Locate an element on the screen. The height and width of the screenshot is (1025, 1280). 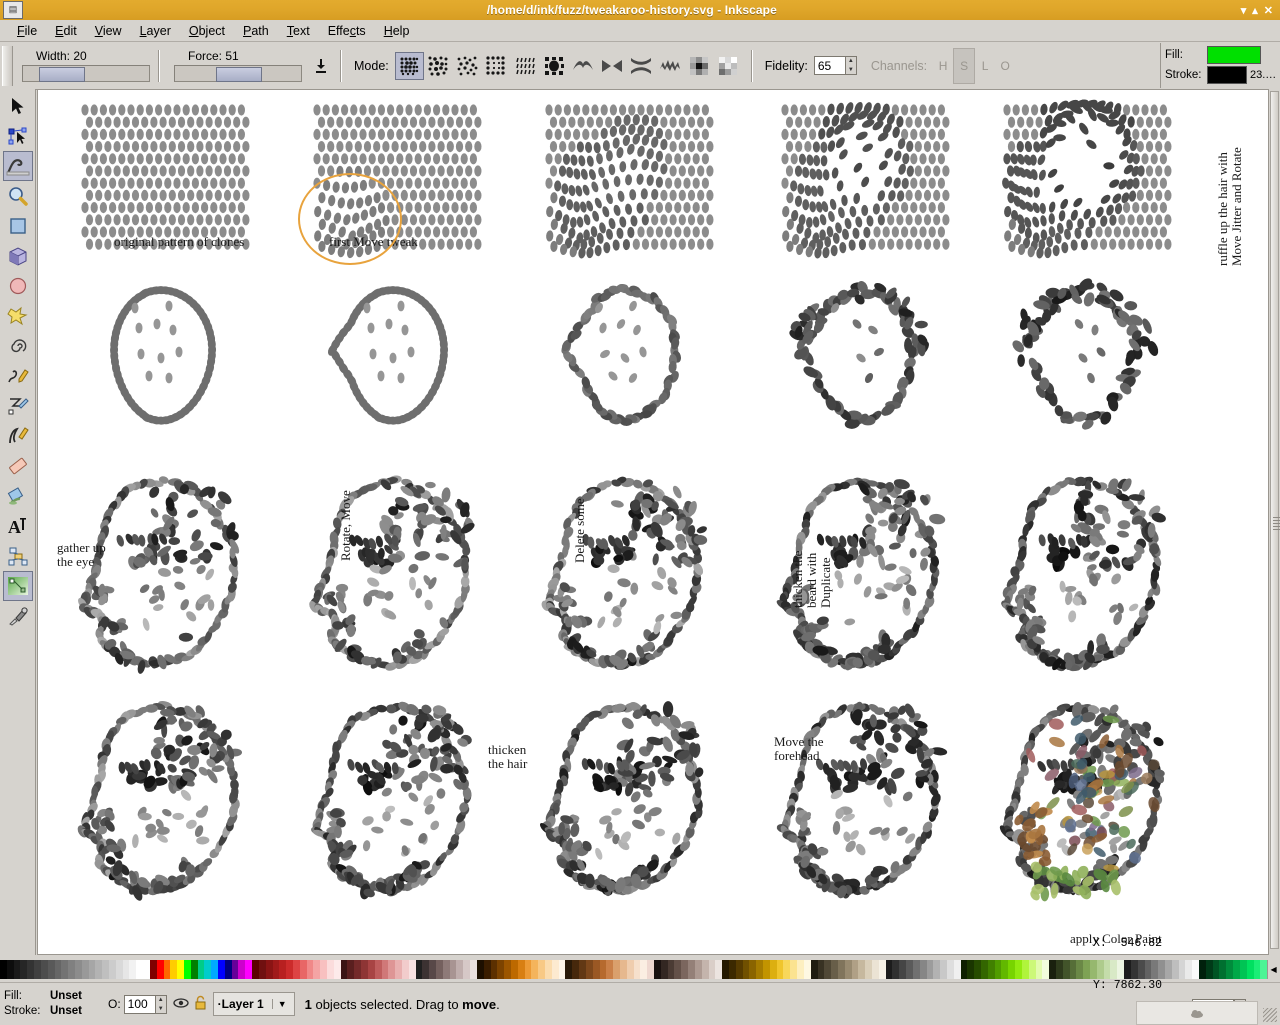
mode-move-objects-button is located at coordinates (409, 65).